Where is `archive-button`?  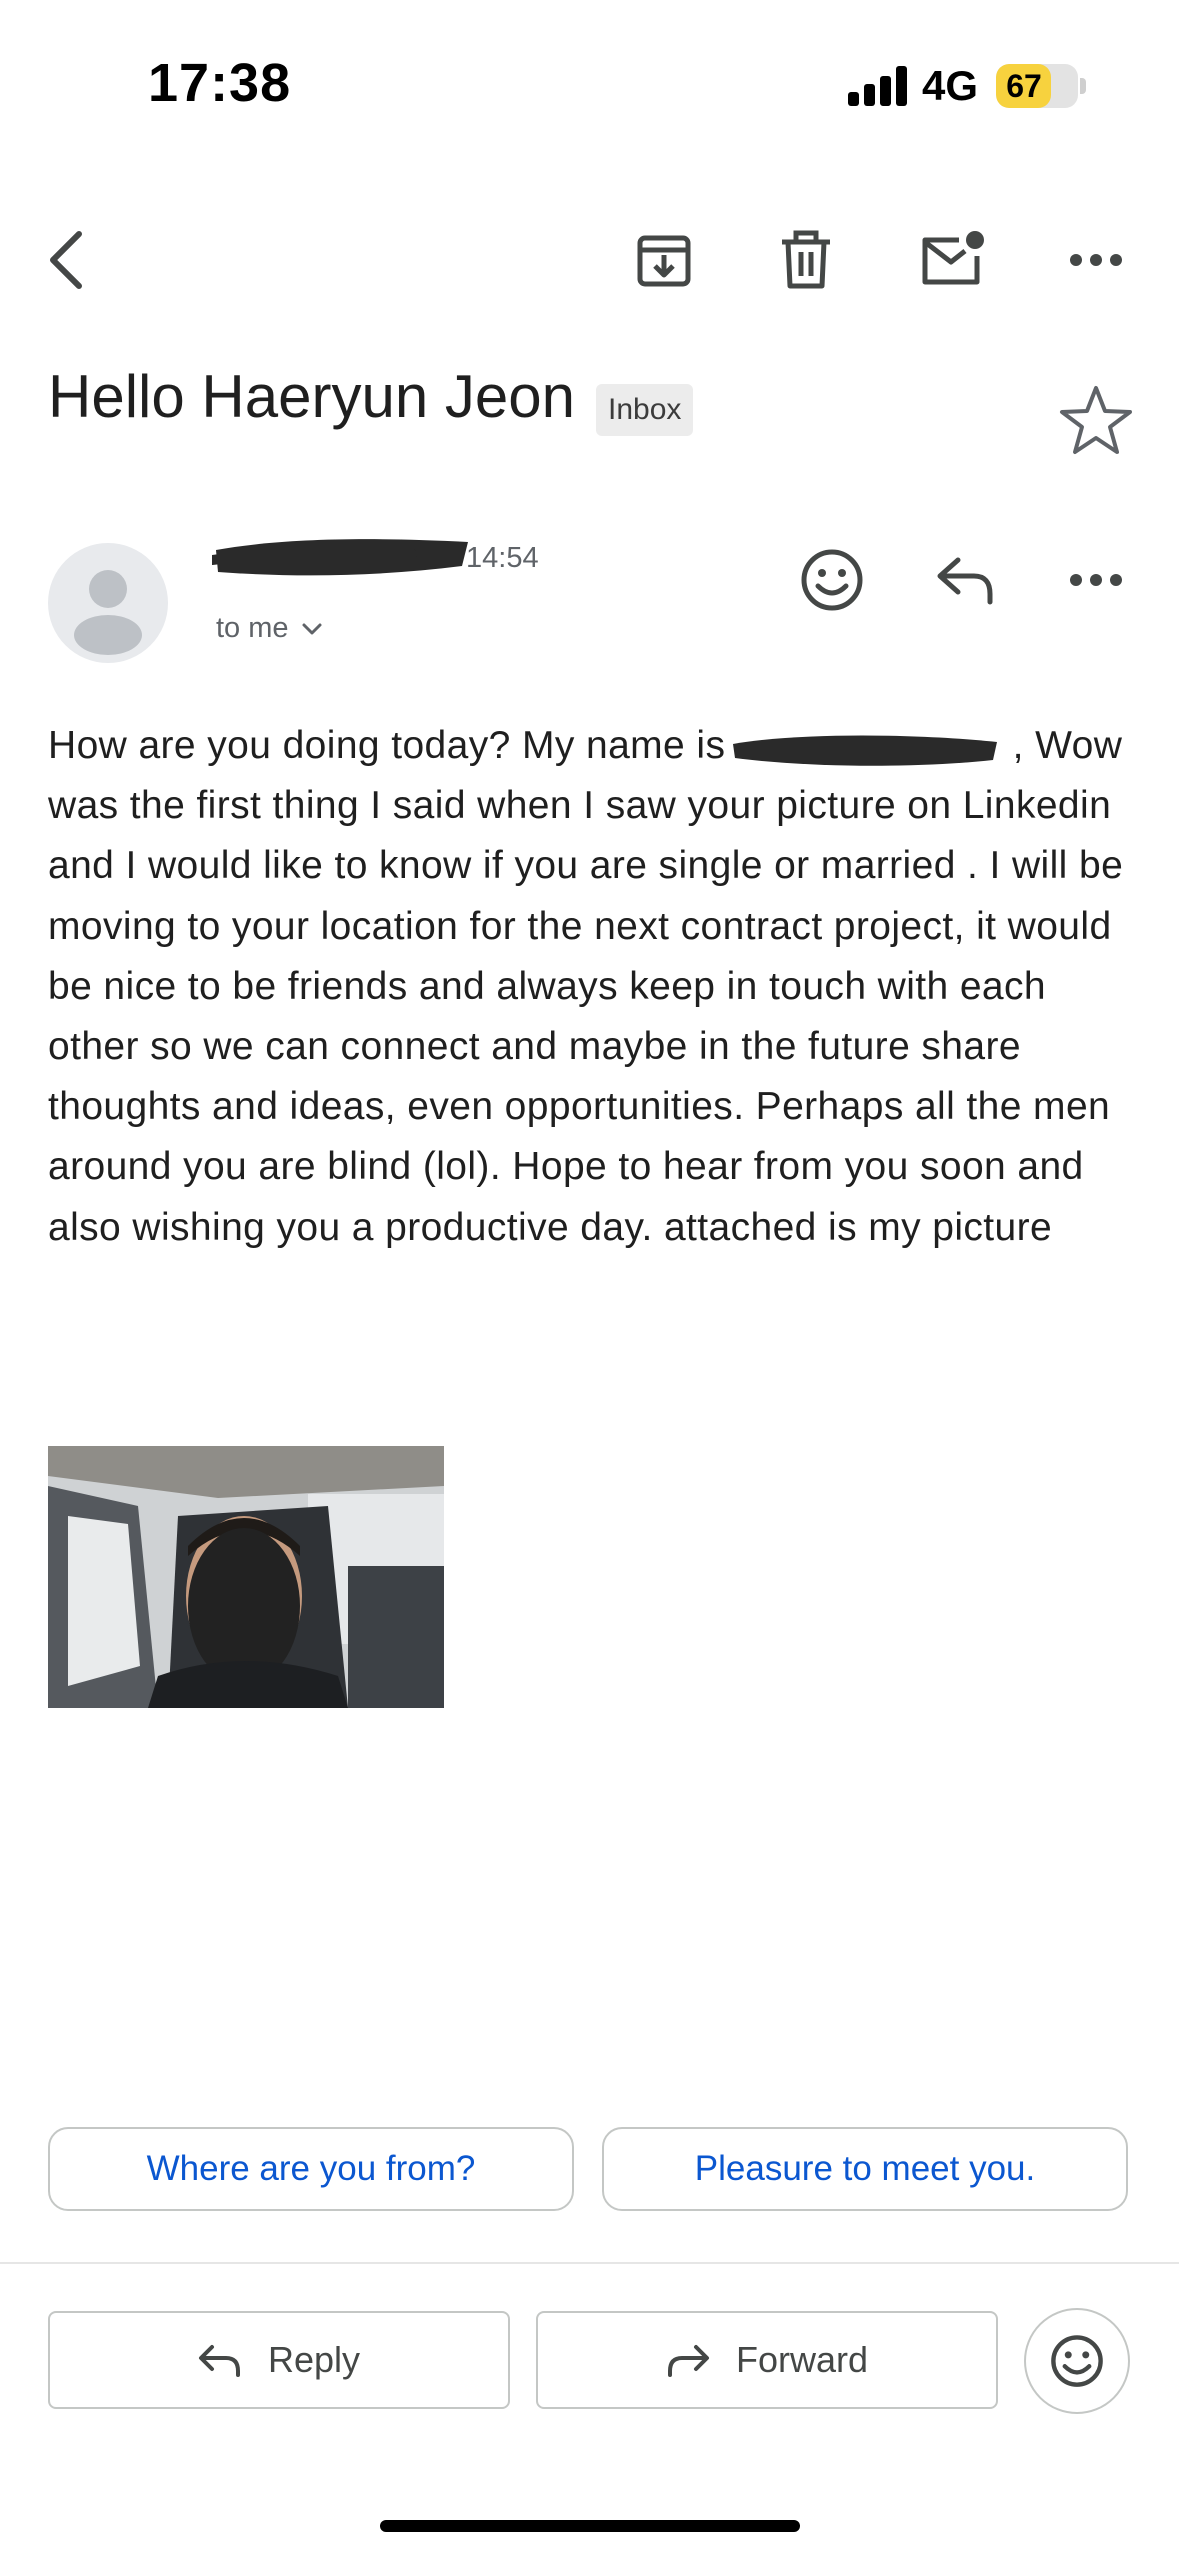 archive-button is located at coordinates (664, 260).